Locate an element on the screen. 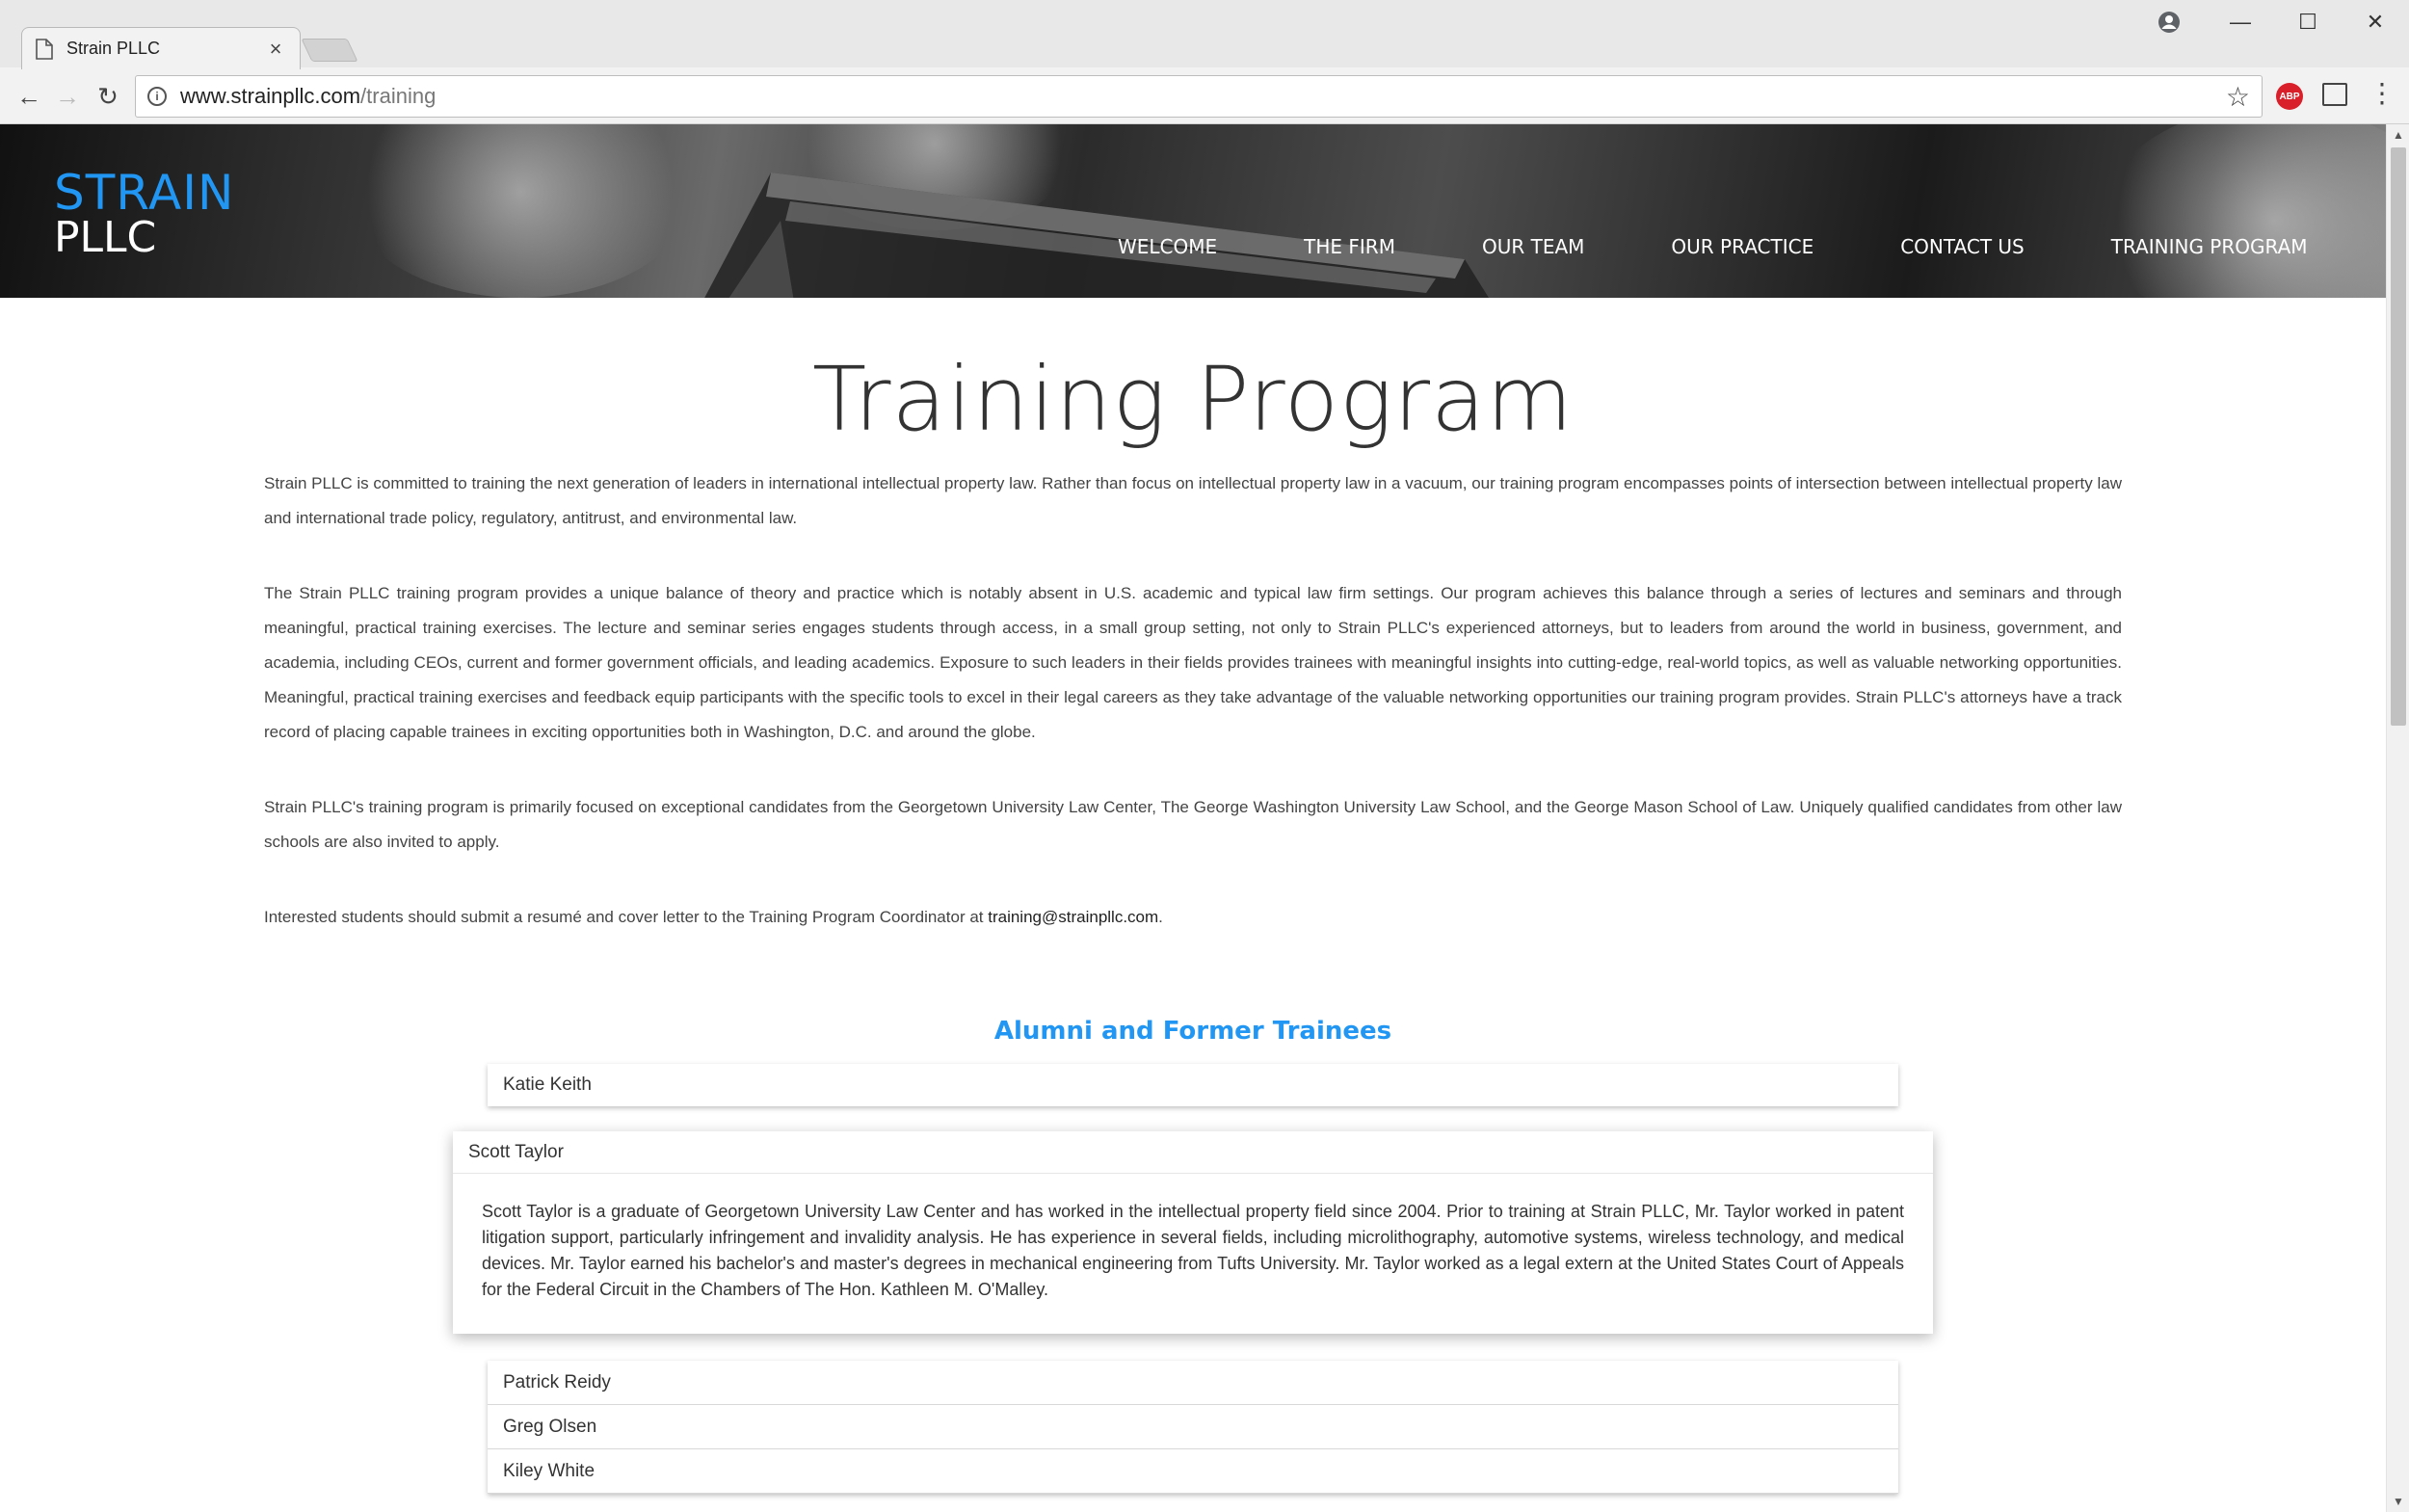 This screenshot has width=2409, height=1512. nav-welcome: WELCOME is located at coordinates (1167, 247).